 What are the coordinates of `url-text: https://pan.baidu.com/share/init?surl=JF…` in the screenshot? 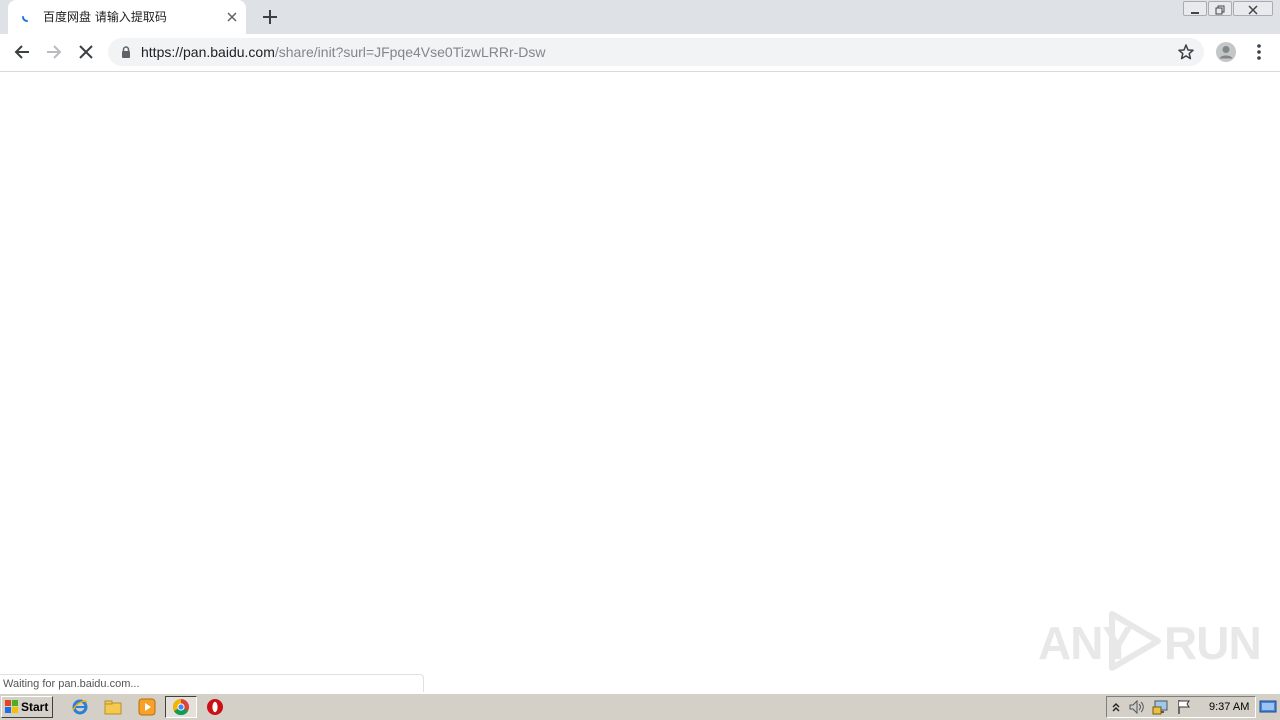 It's located at (343, 52).